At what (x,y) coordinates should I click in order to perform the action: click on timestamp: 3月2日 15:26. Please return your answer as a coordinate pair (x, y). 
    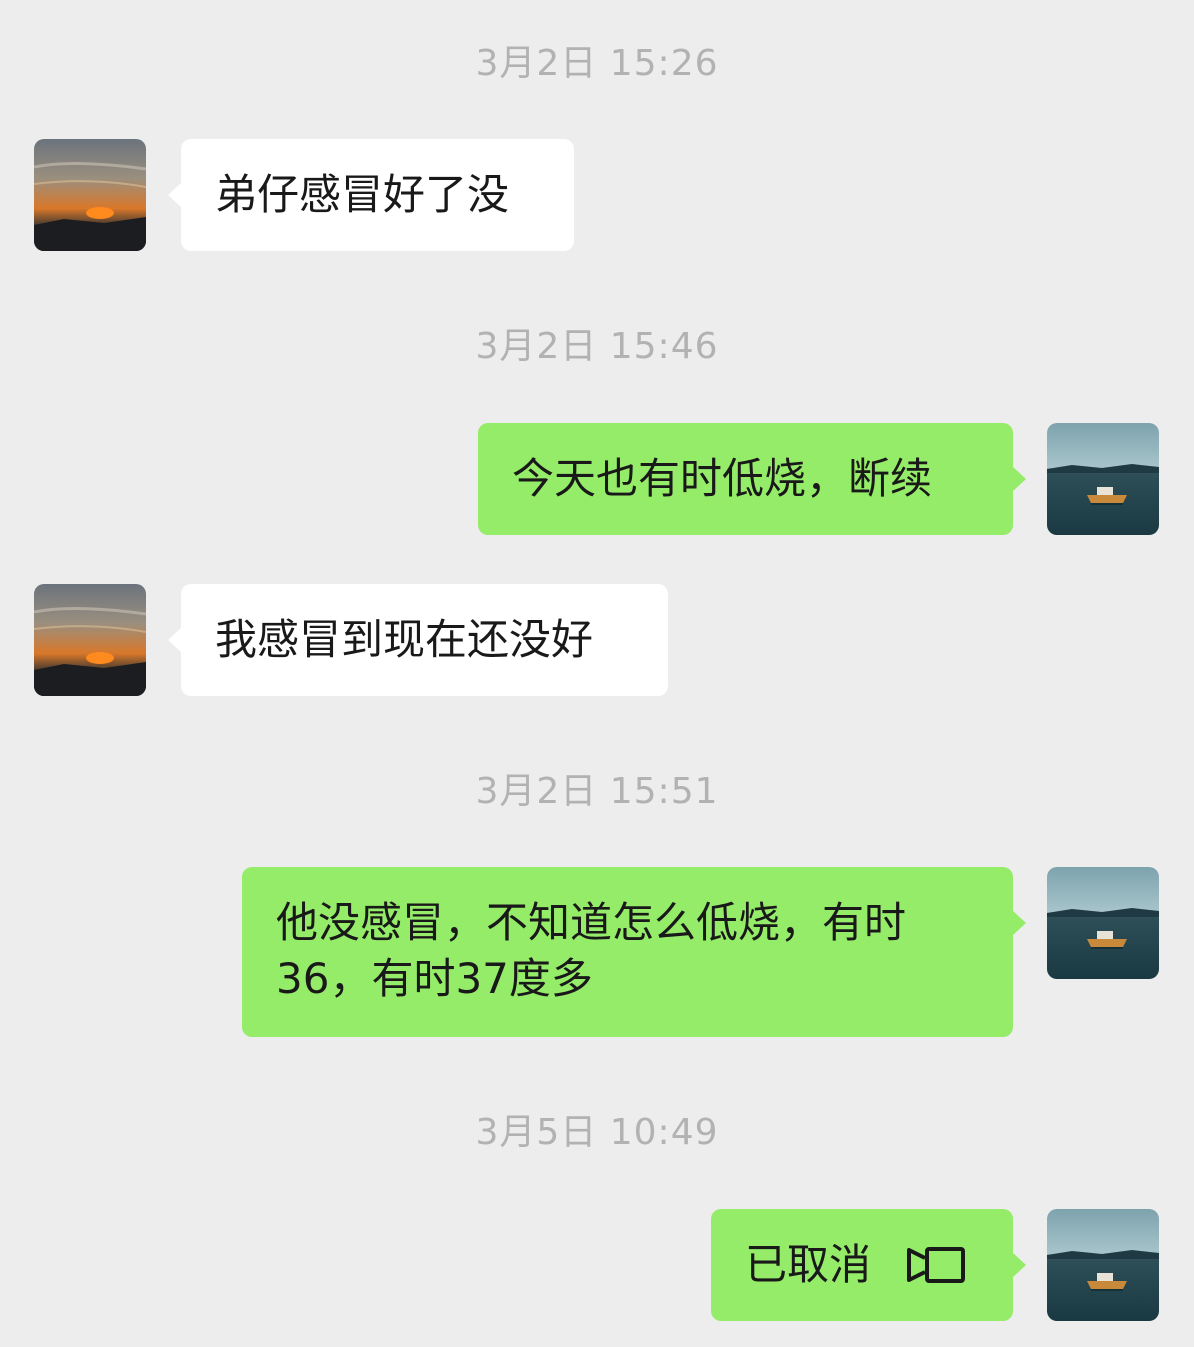
    Looking at the image, I should click on (597, 63).